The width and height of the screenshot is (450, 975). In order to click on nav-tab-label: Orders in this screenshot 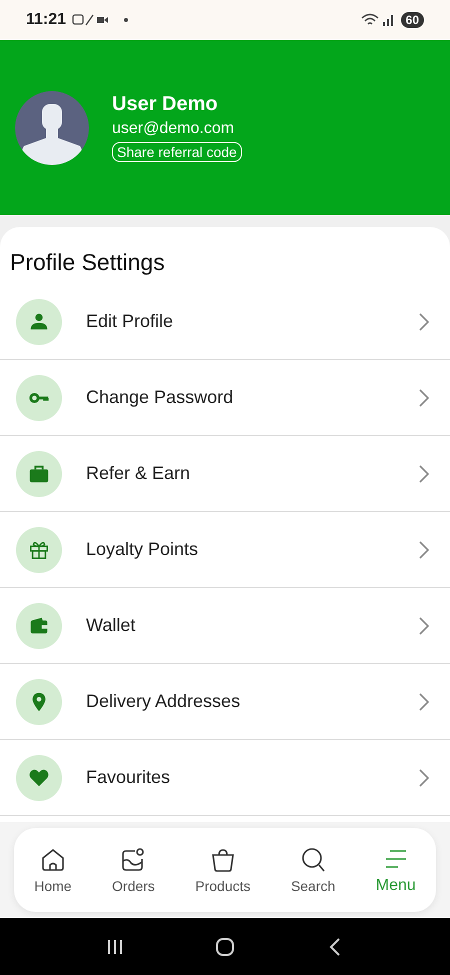, I will do `click(133, 886)`.